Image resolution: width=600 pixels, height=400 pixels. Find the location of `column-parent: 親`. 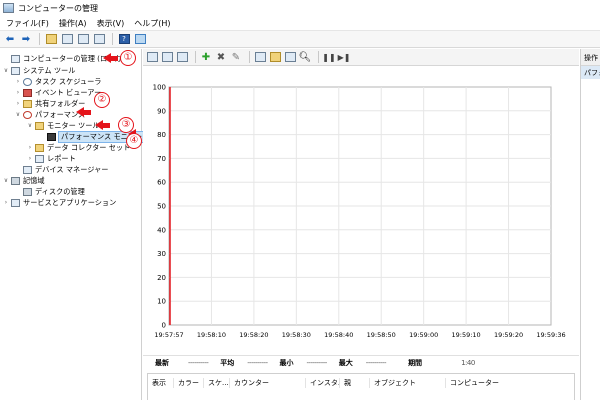

column-parent: 親 is located at coordinates (355, 383).